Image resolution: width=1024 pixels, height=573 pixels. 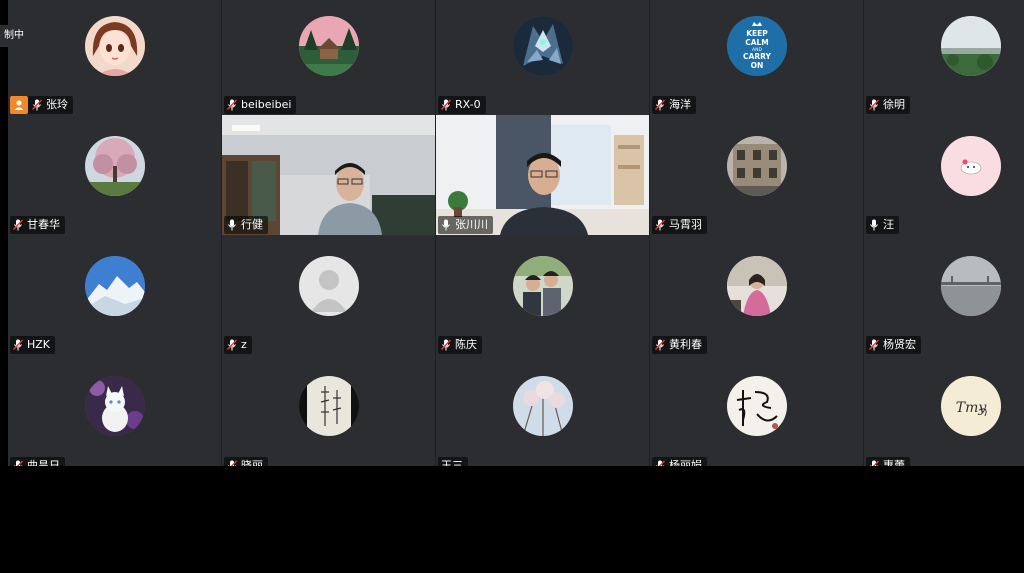 I want to click on robot-avatar-icon, so click(x=542, y=46).